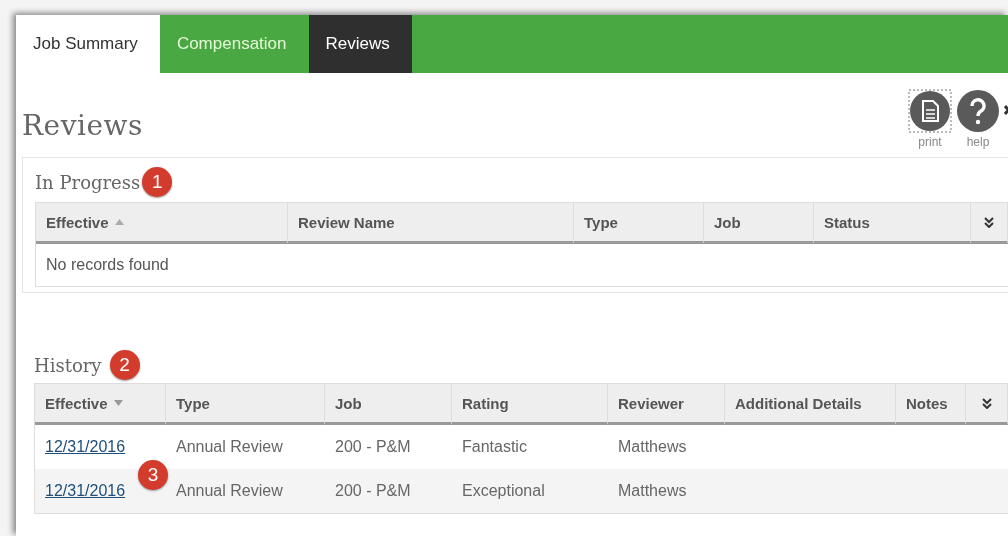  Describe the element at coordinates (530, 491) in the screenshot. I see `table-cell: Exceptional` at that location.